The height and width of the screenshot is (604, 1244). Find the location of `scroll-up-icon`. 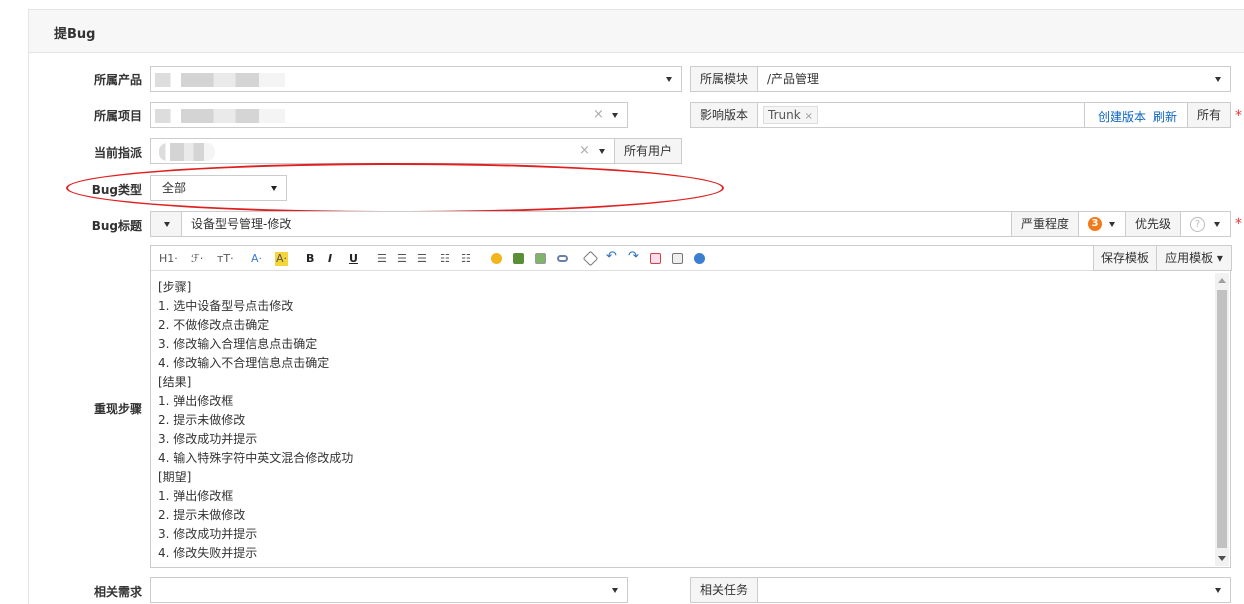

scroll-up-icon is located at coordinates (1222, 280).